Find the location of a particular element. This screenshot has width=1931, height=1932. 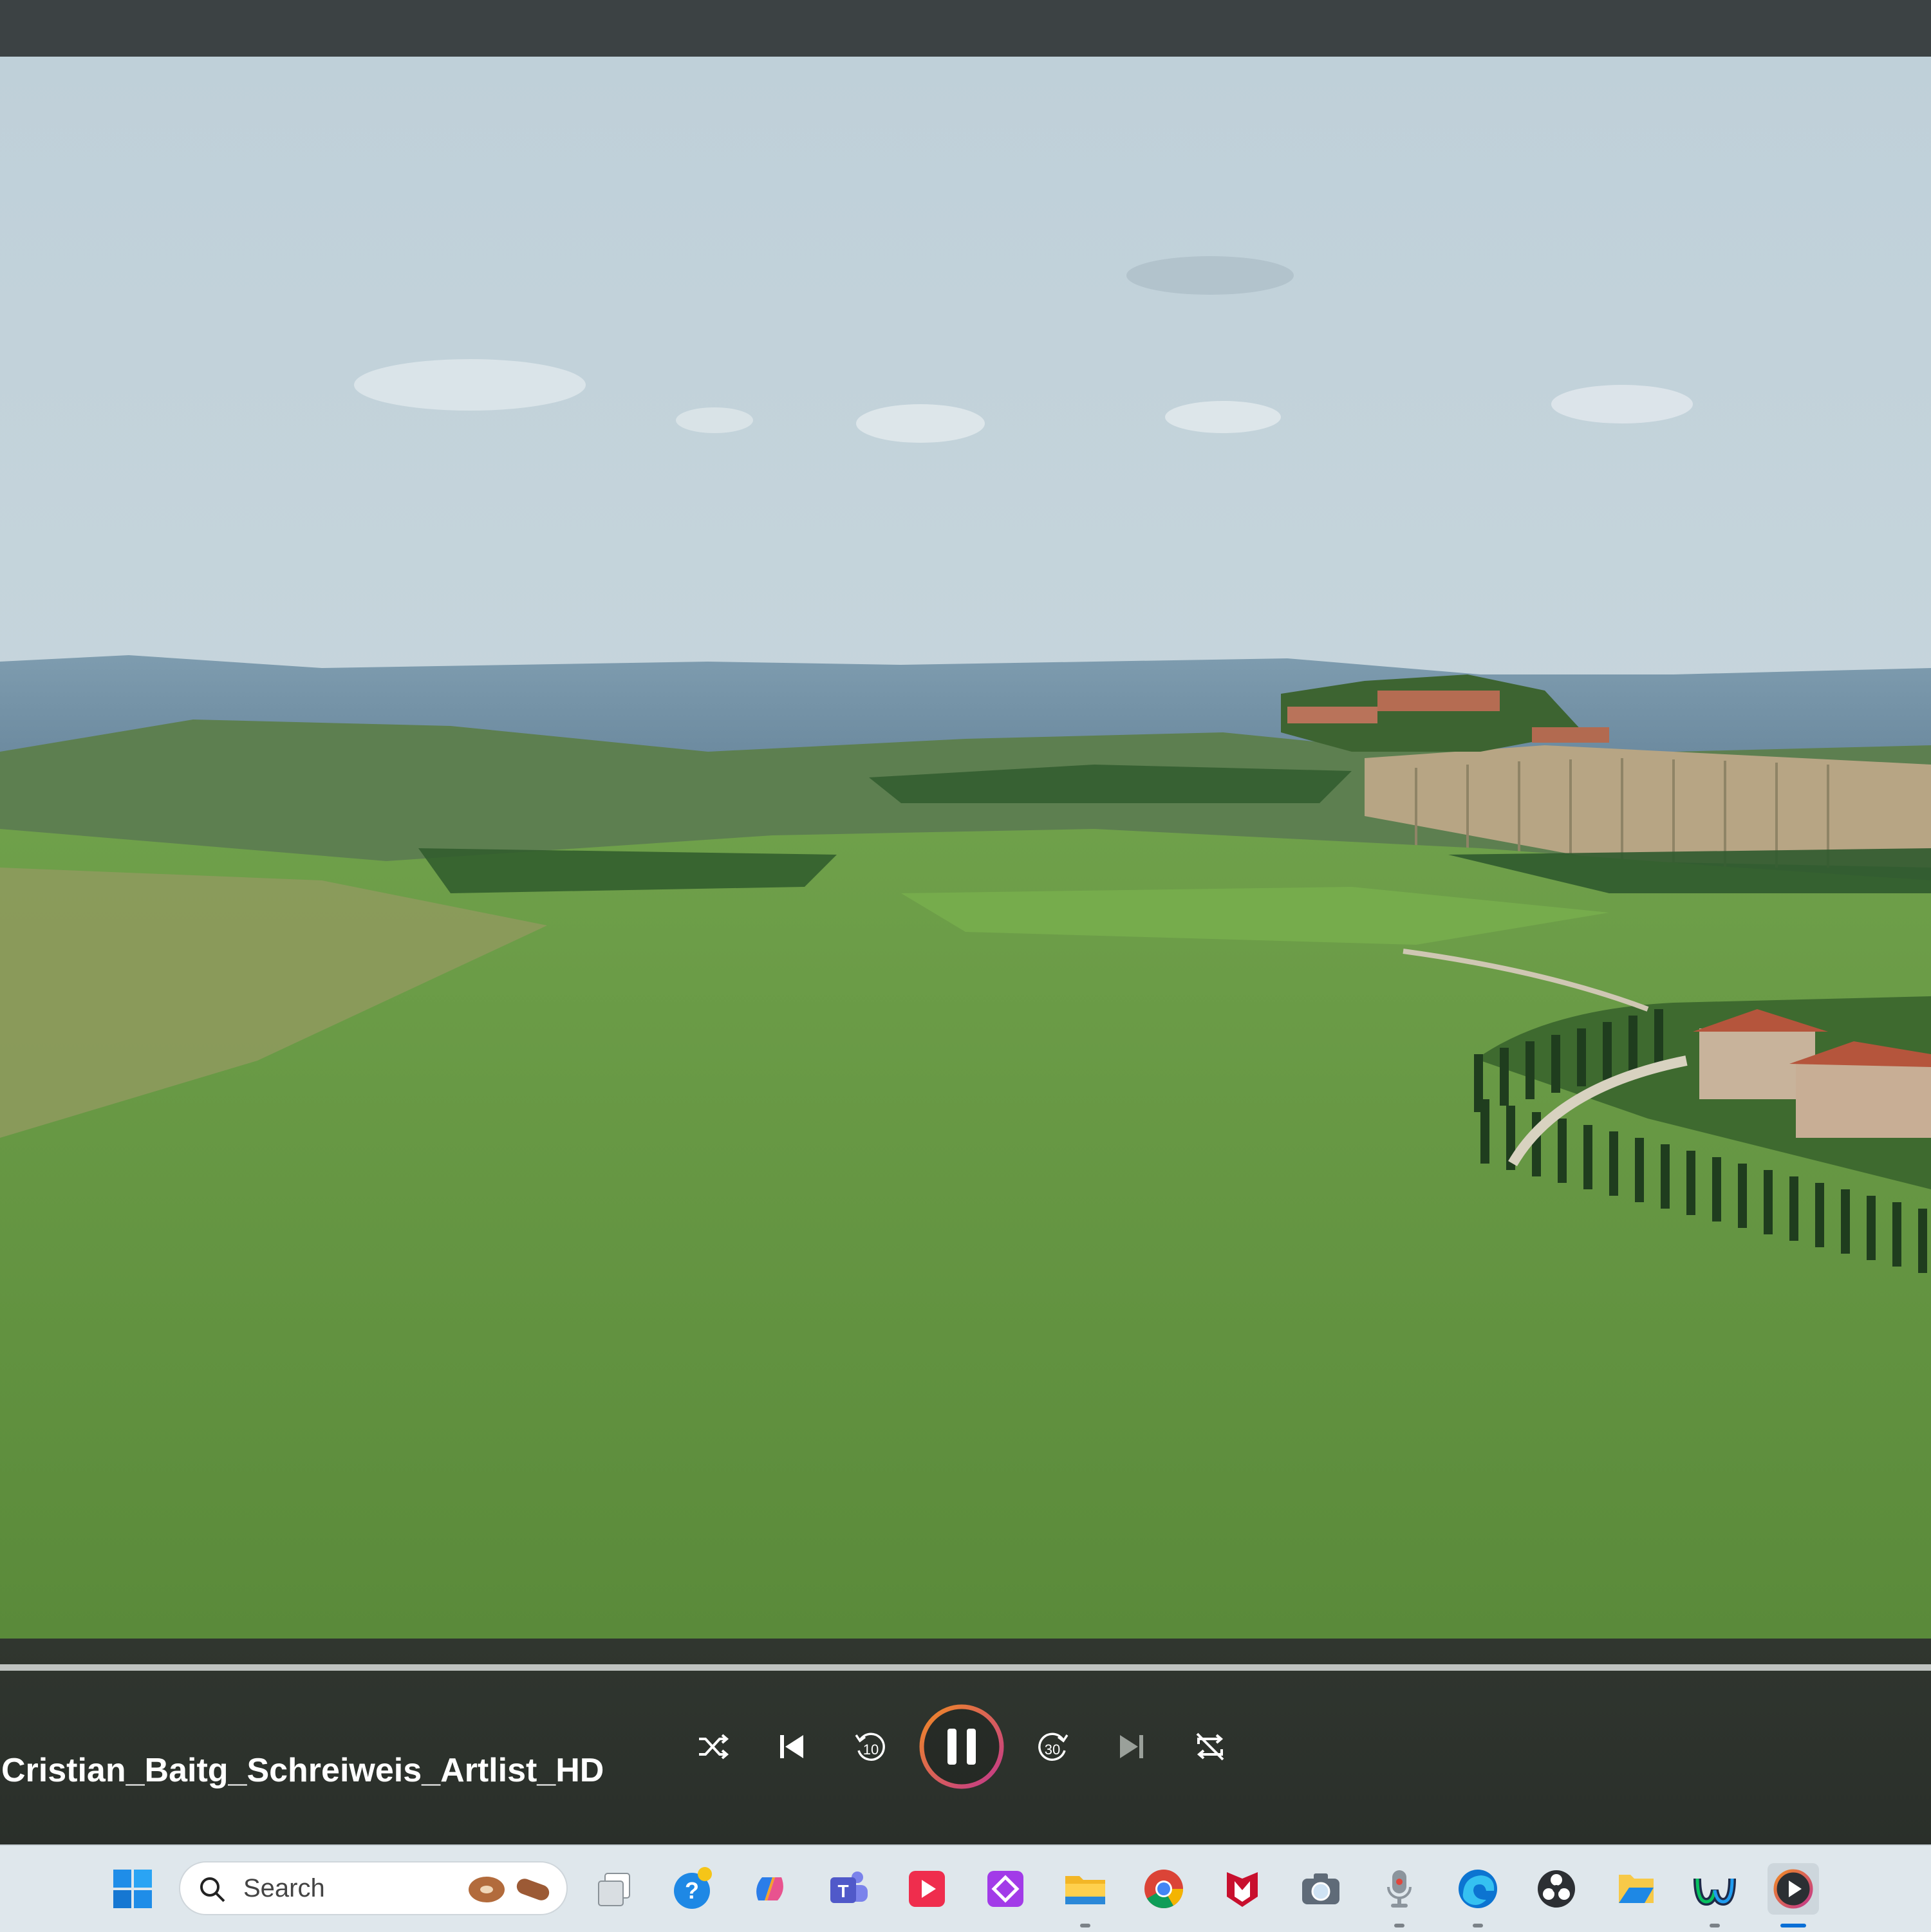

search-placeholder: Search is located at coordinates (284, 1888).